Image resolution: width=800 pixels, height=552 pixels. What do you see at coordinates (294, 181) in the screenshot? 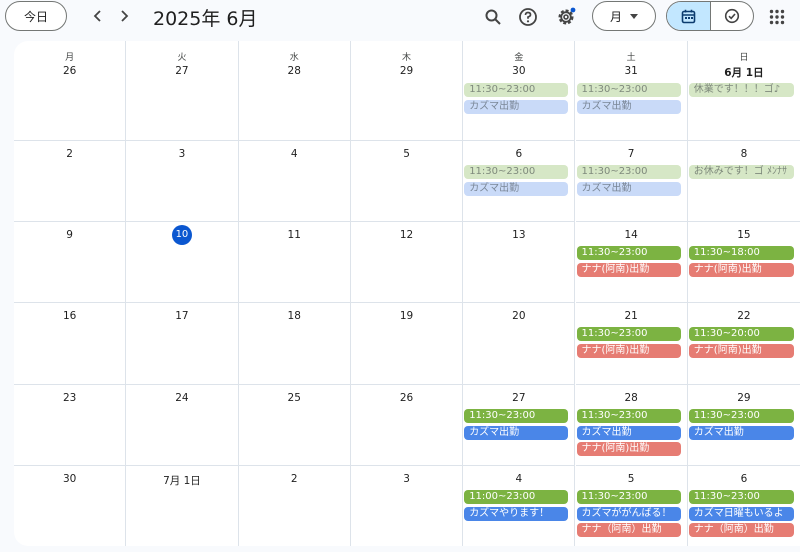
I see `day-cell: 4` at bounding box center [294, 181].